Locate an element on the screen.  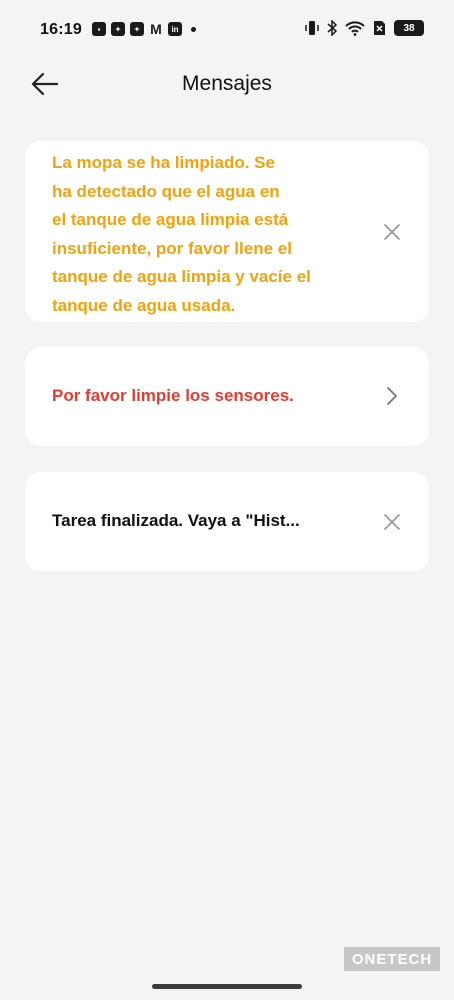
notification-icons: ▪ ✦ ✦ M in is located at coordinates (144, 29).